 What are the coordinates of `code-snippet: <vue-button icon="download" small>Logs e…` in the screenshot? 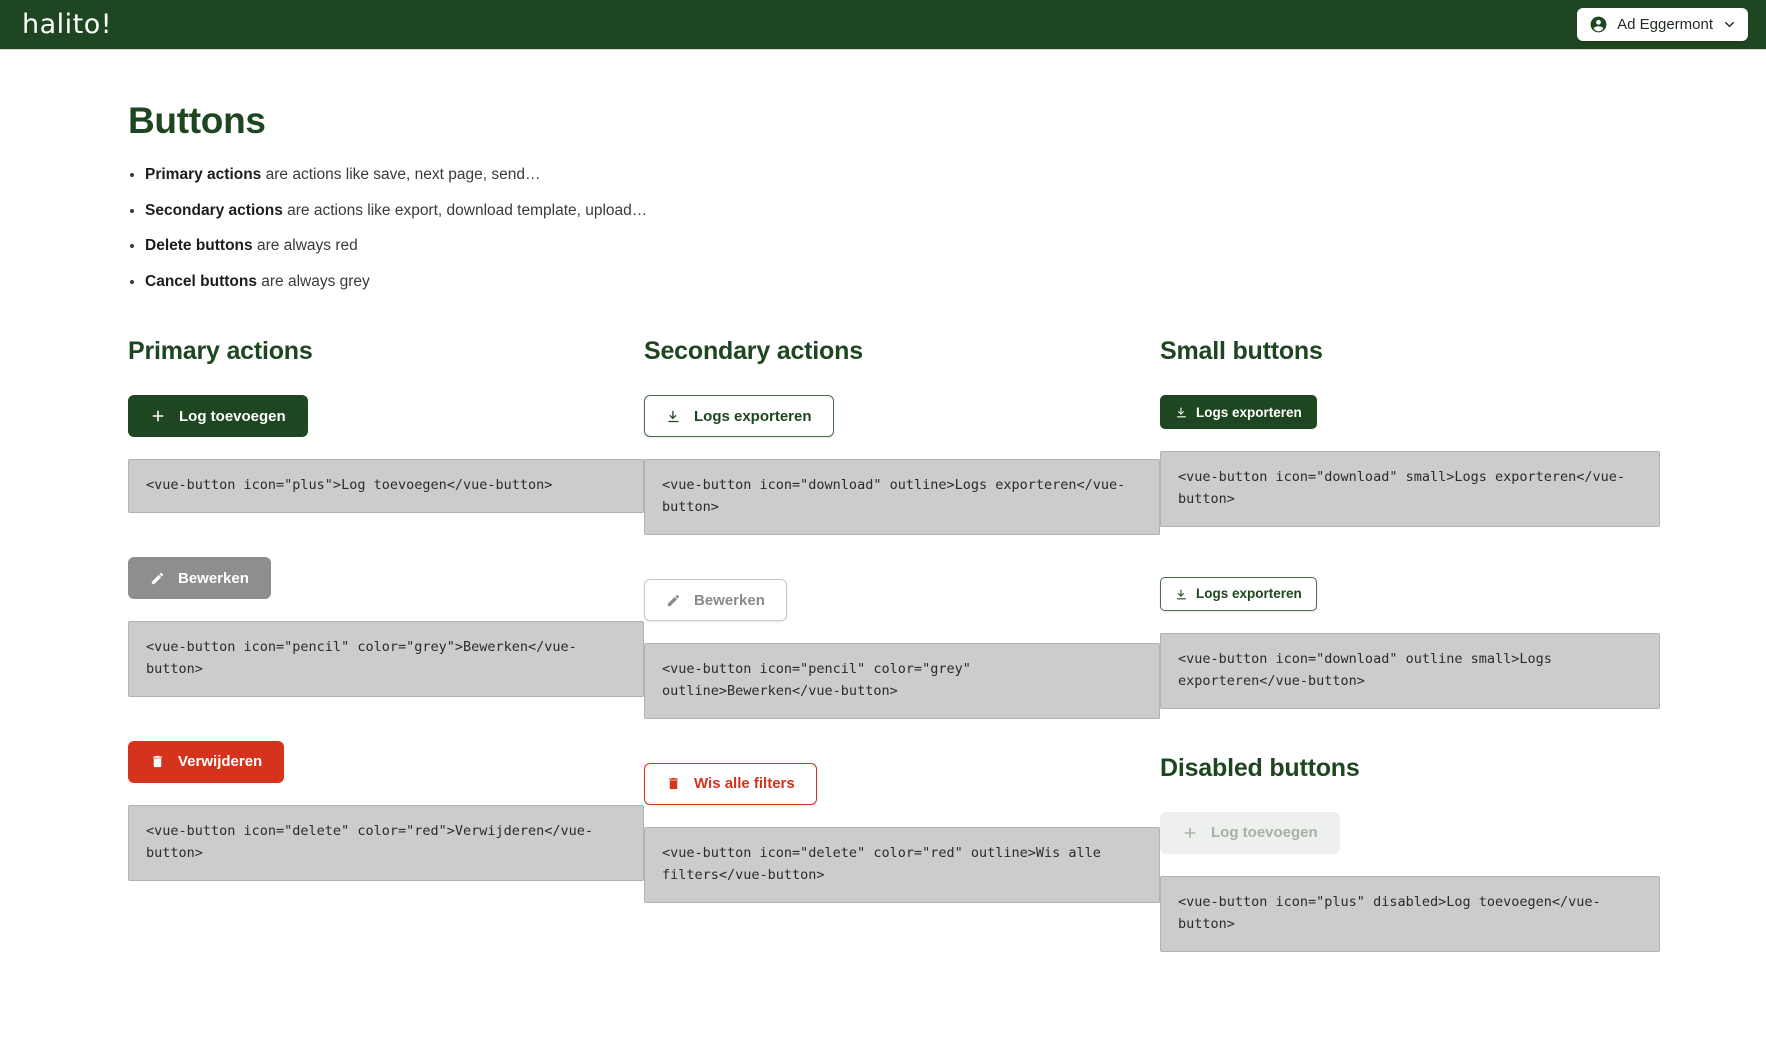 It's located at (1410, 489).